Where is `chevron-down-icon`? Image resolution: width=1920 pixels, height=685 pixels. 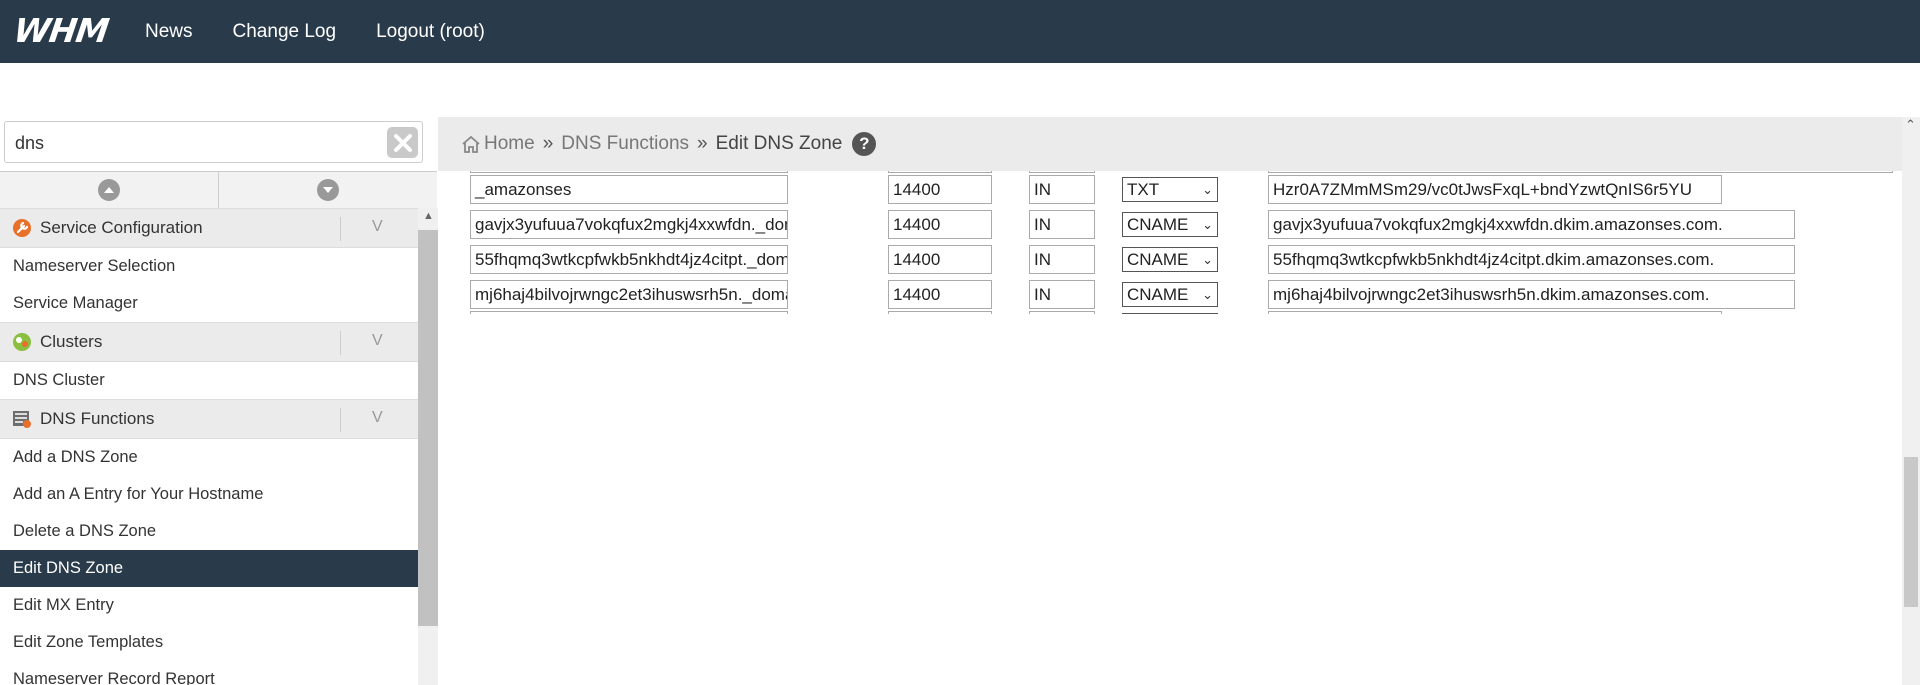 chevron-down-icon is located at coordinates (328, 190).